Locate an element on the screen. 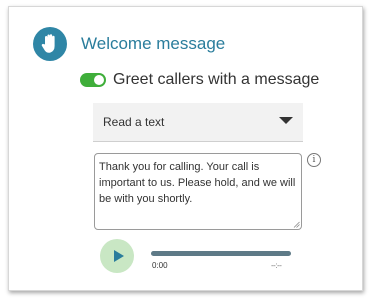  toggle-knob is located at coordinates (99, 80).